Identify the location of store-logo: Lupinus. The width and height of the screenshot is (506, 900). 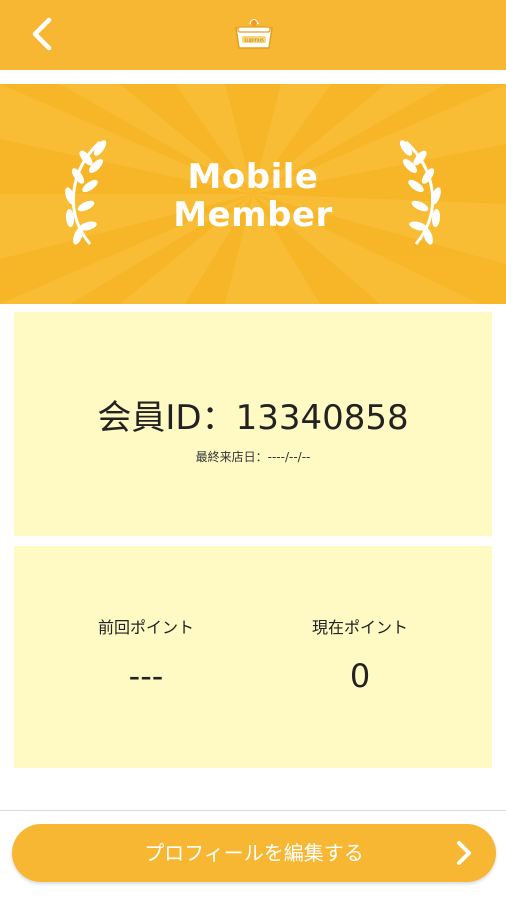
(254, 34).